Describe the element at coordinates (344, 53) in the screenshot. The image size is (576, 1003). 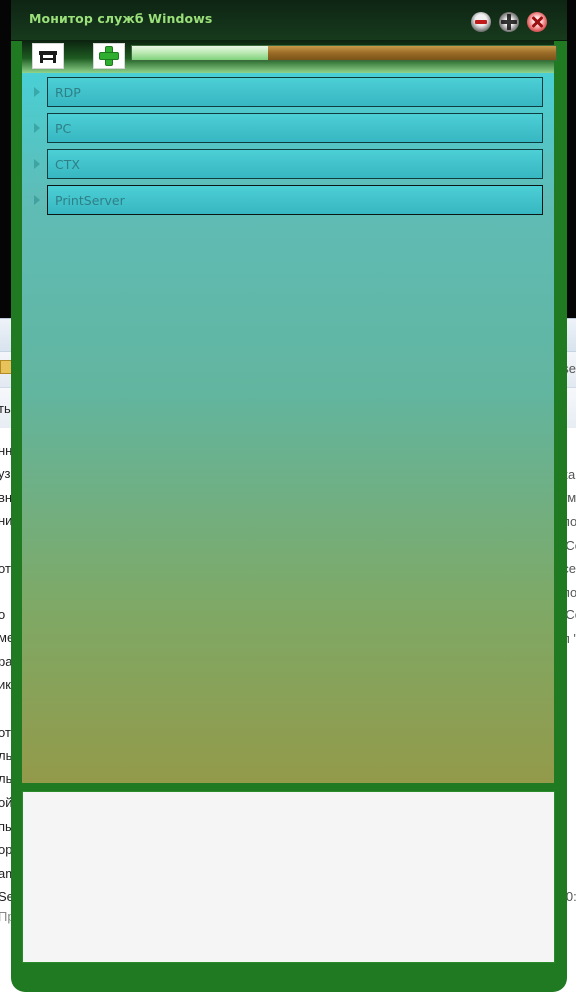
I see `progress-bar` at that location.